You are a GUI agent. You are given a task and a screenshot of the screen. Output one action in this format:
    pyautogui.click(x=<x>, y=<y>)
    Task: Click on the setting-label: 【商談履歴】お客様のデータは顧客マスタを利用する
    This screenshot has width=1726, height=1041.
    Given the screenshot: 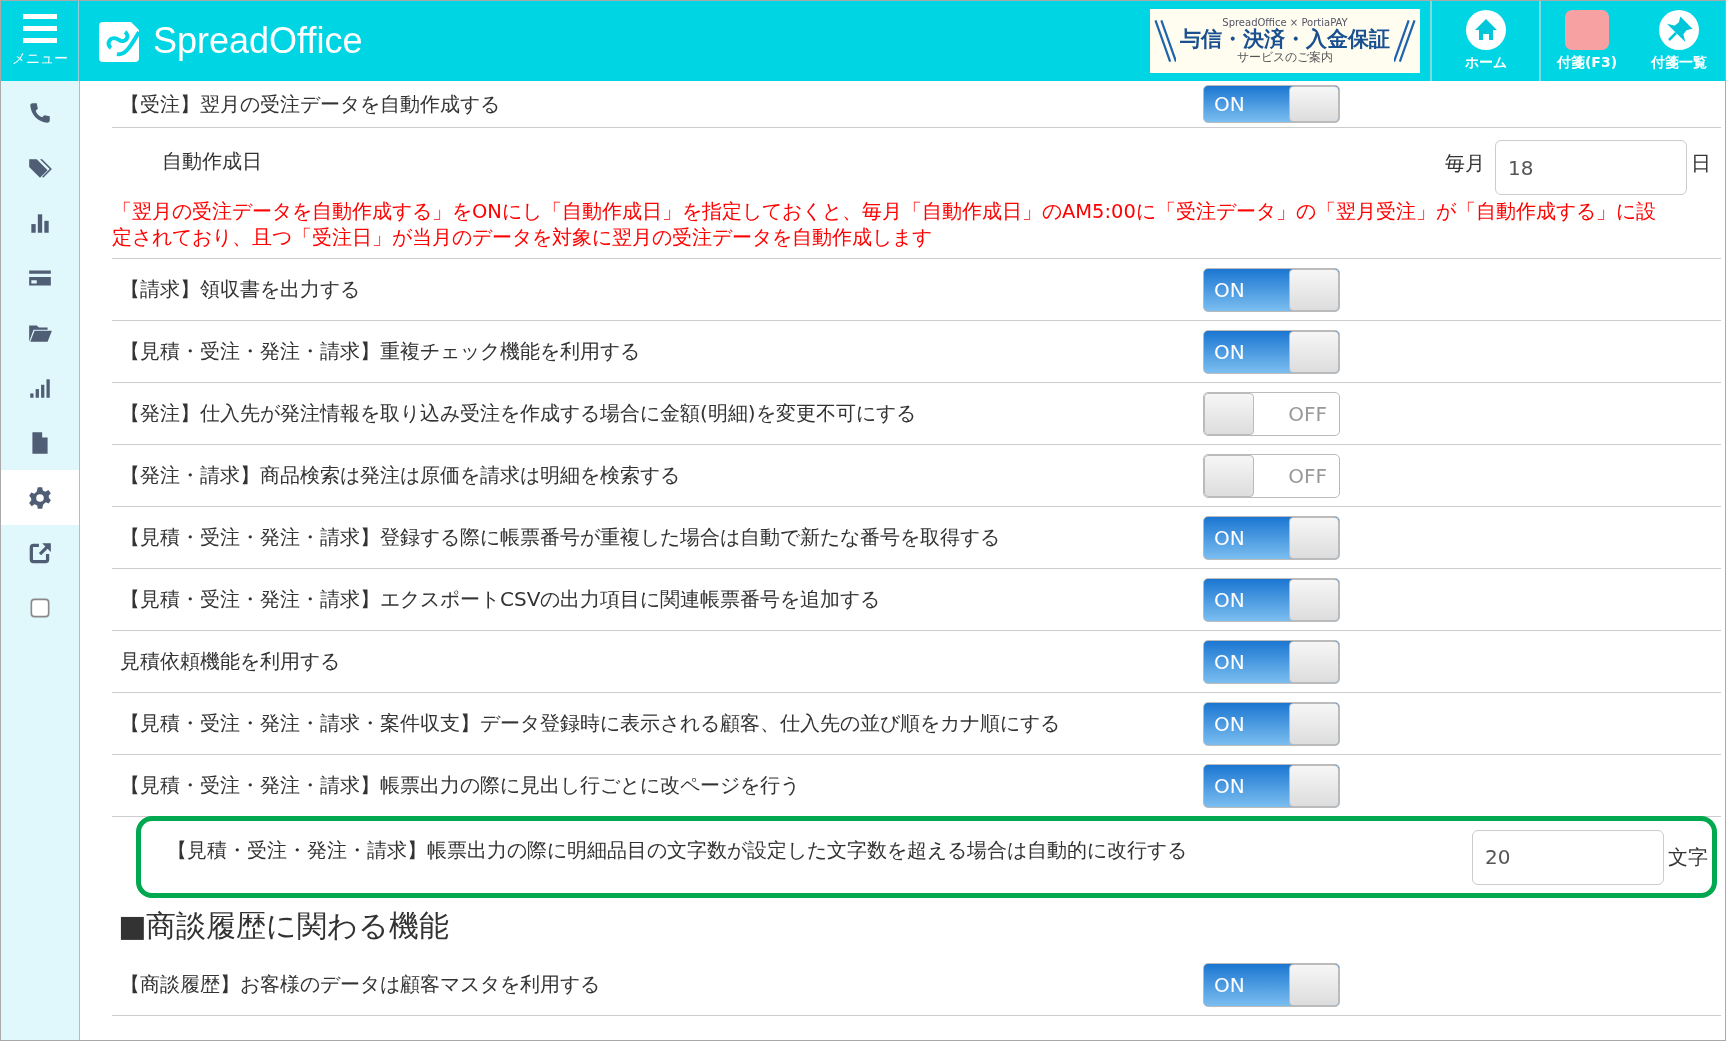 What is the action you would take?
    pyautogui.click(x=360, y=984)
    